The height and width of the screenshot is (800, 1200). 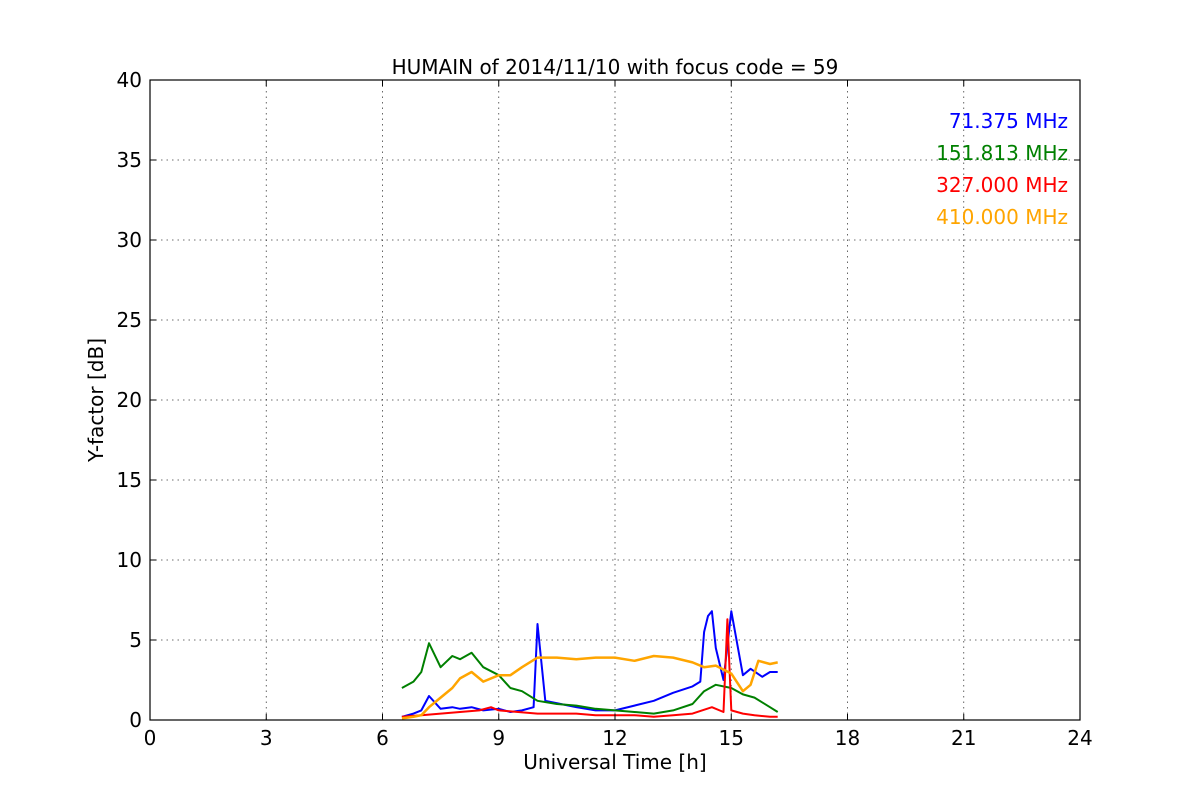 What do you see at coordinates (266, 738) in the screenshot?
I see `x-tick-label: 3` at bounding box center [266, 738].